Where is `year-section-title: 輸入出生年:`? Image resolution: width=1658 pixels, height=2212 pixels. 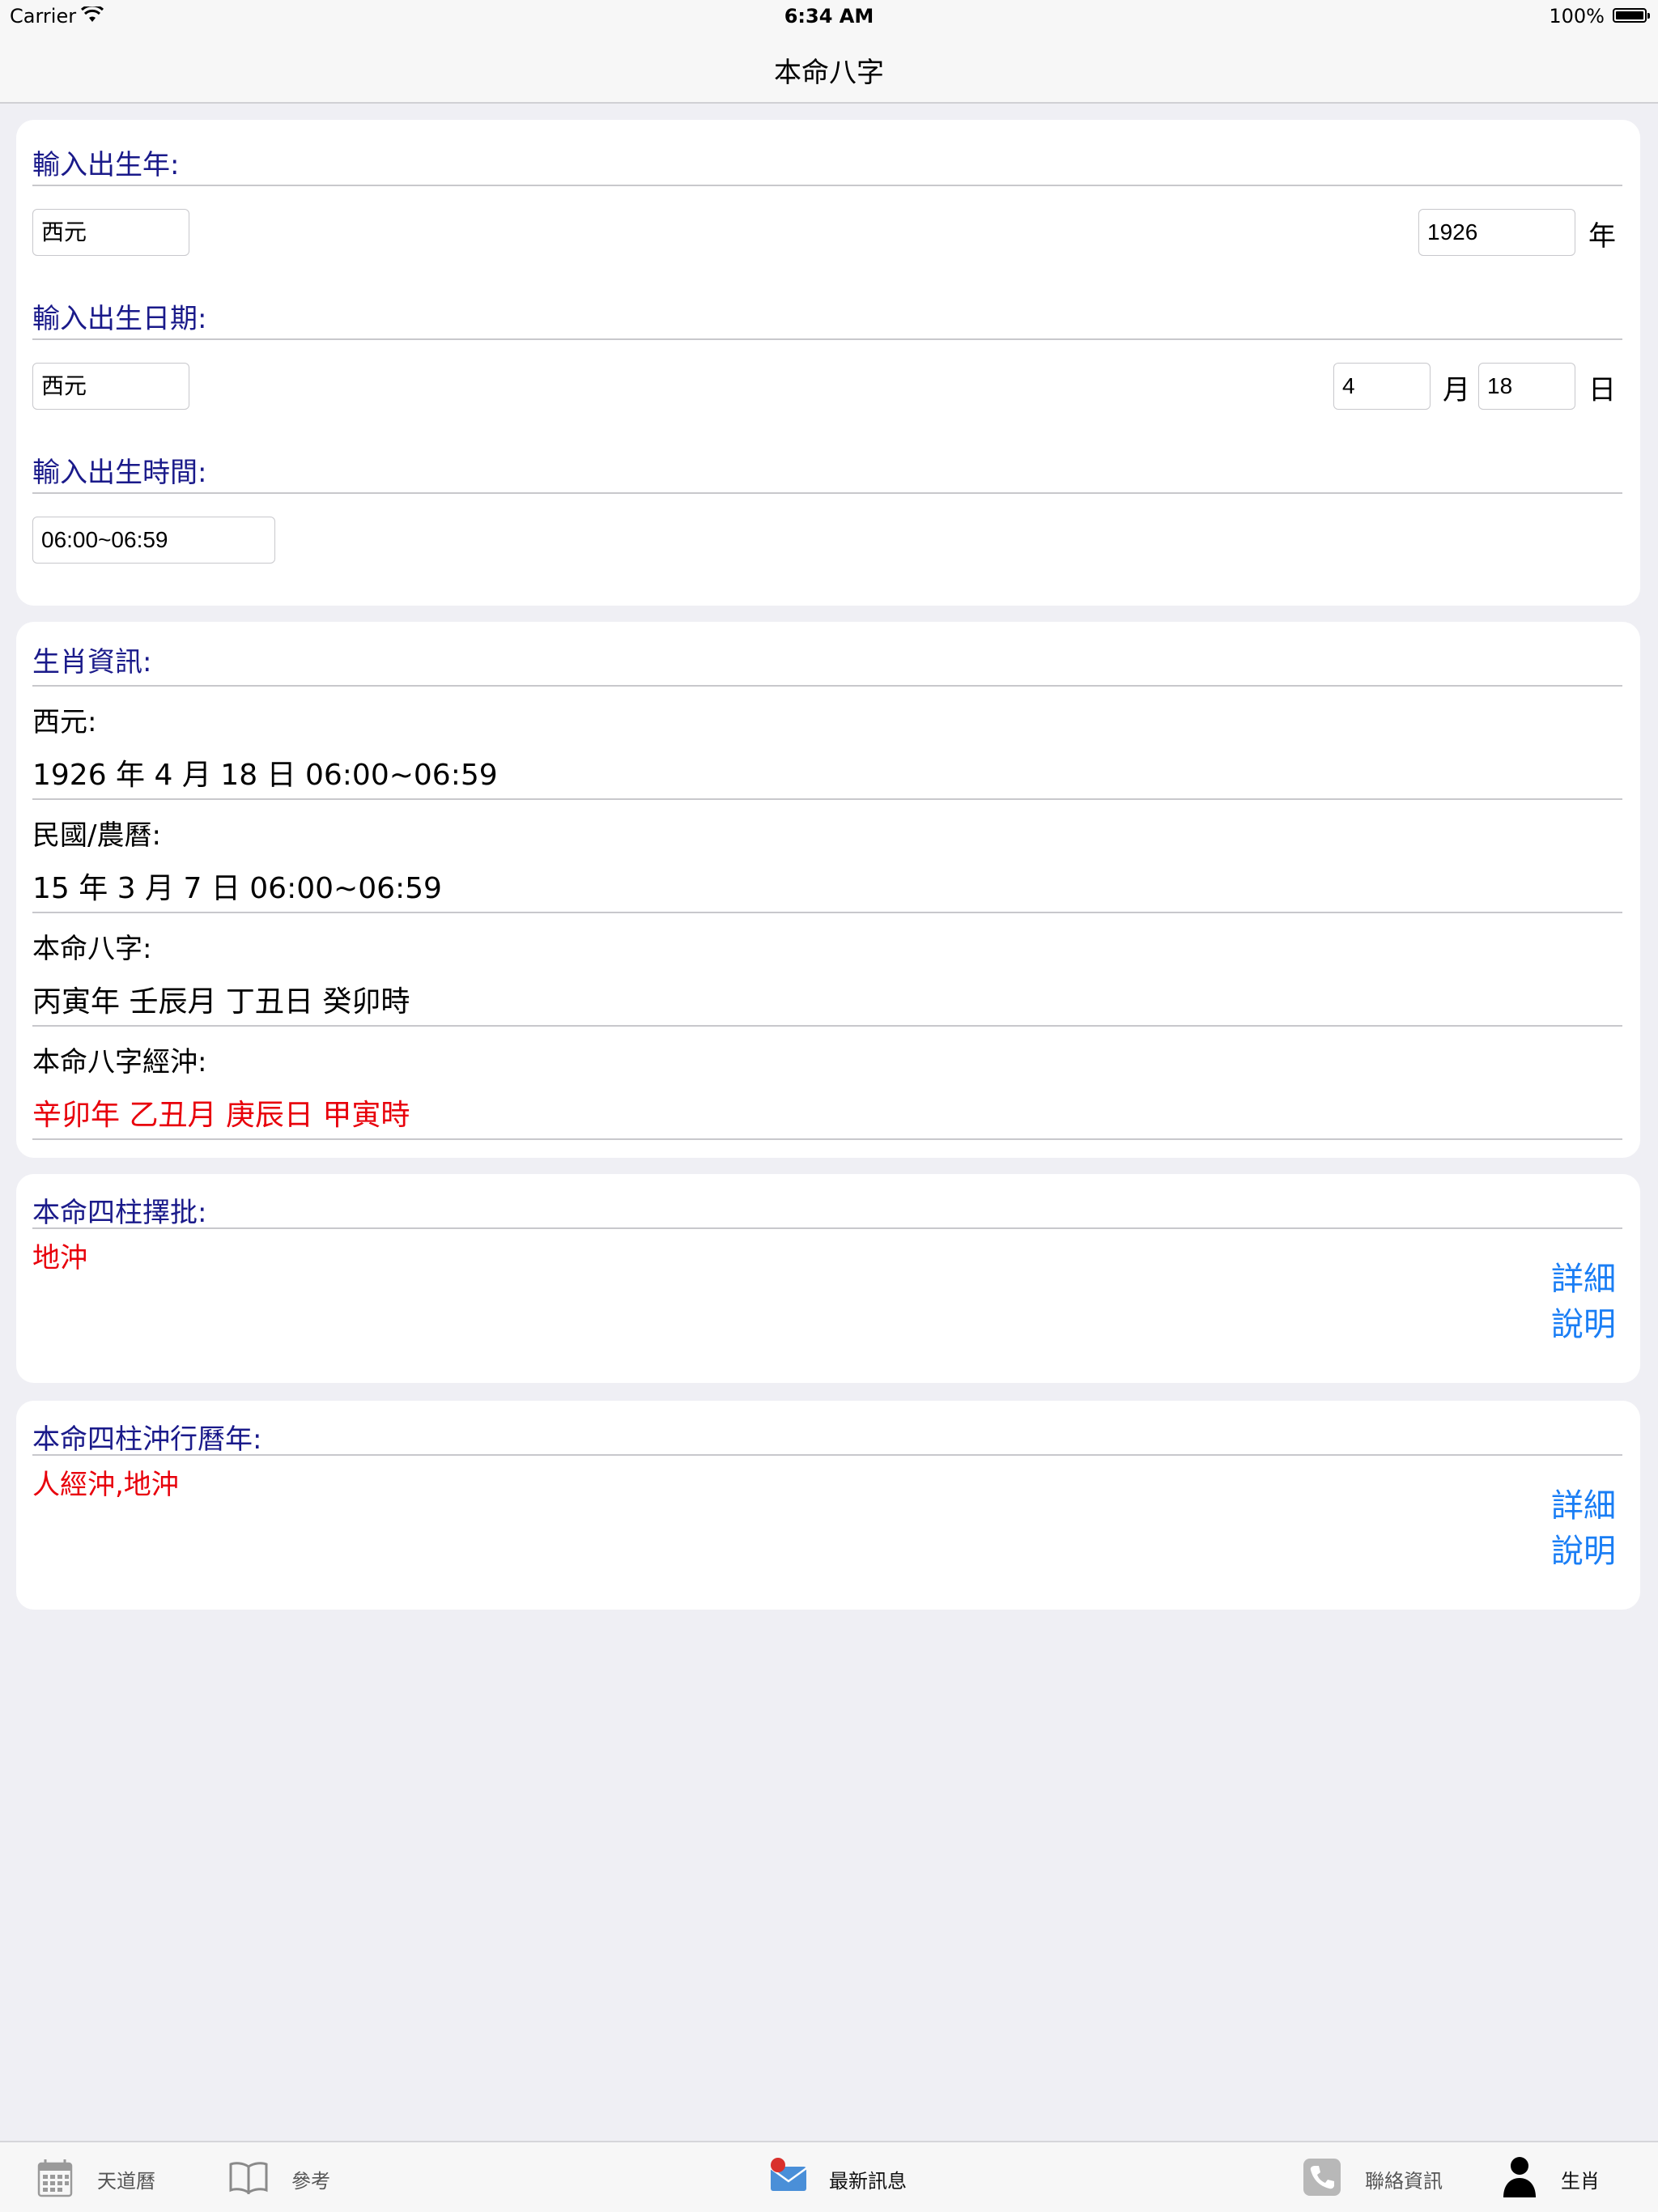
year-section-title: 輸入出生年: is located at coordinates (106, 165).